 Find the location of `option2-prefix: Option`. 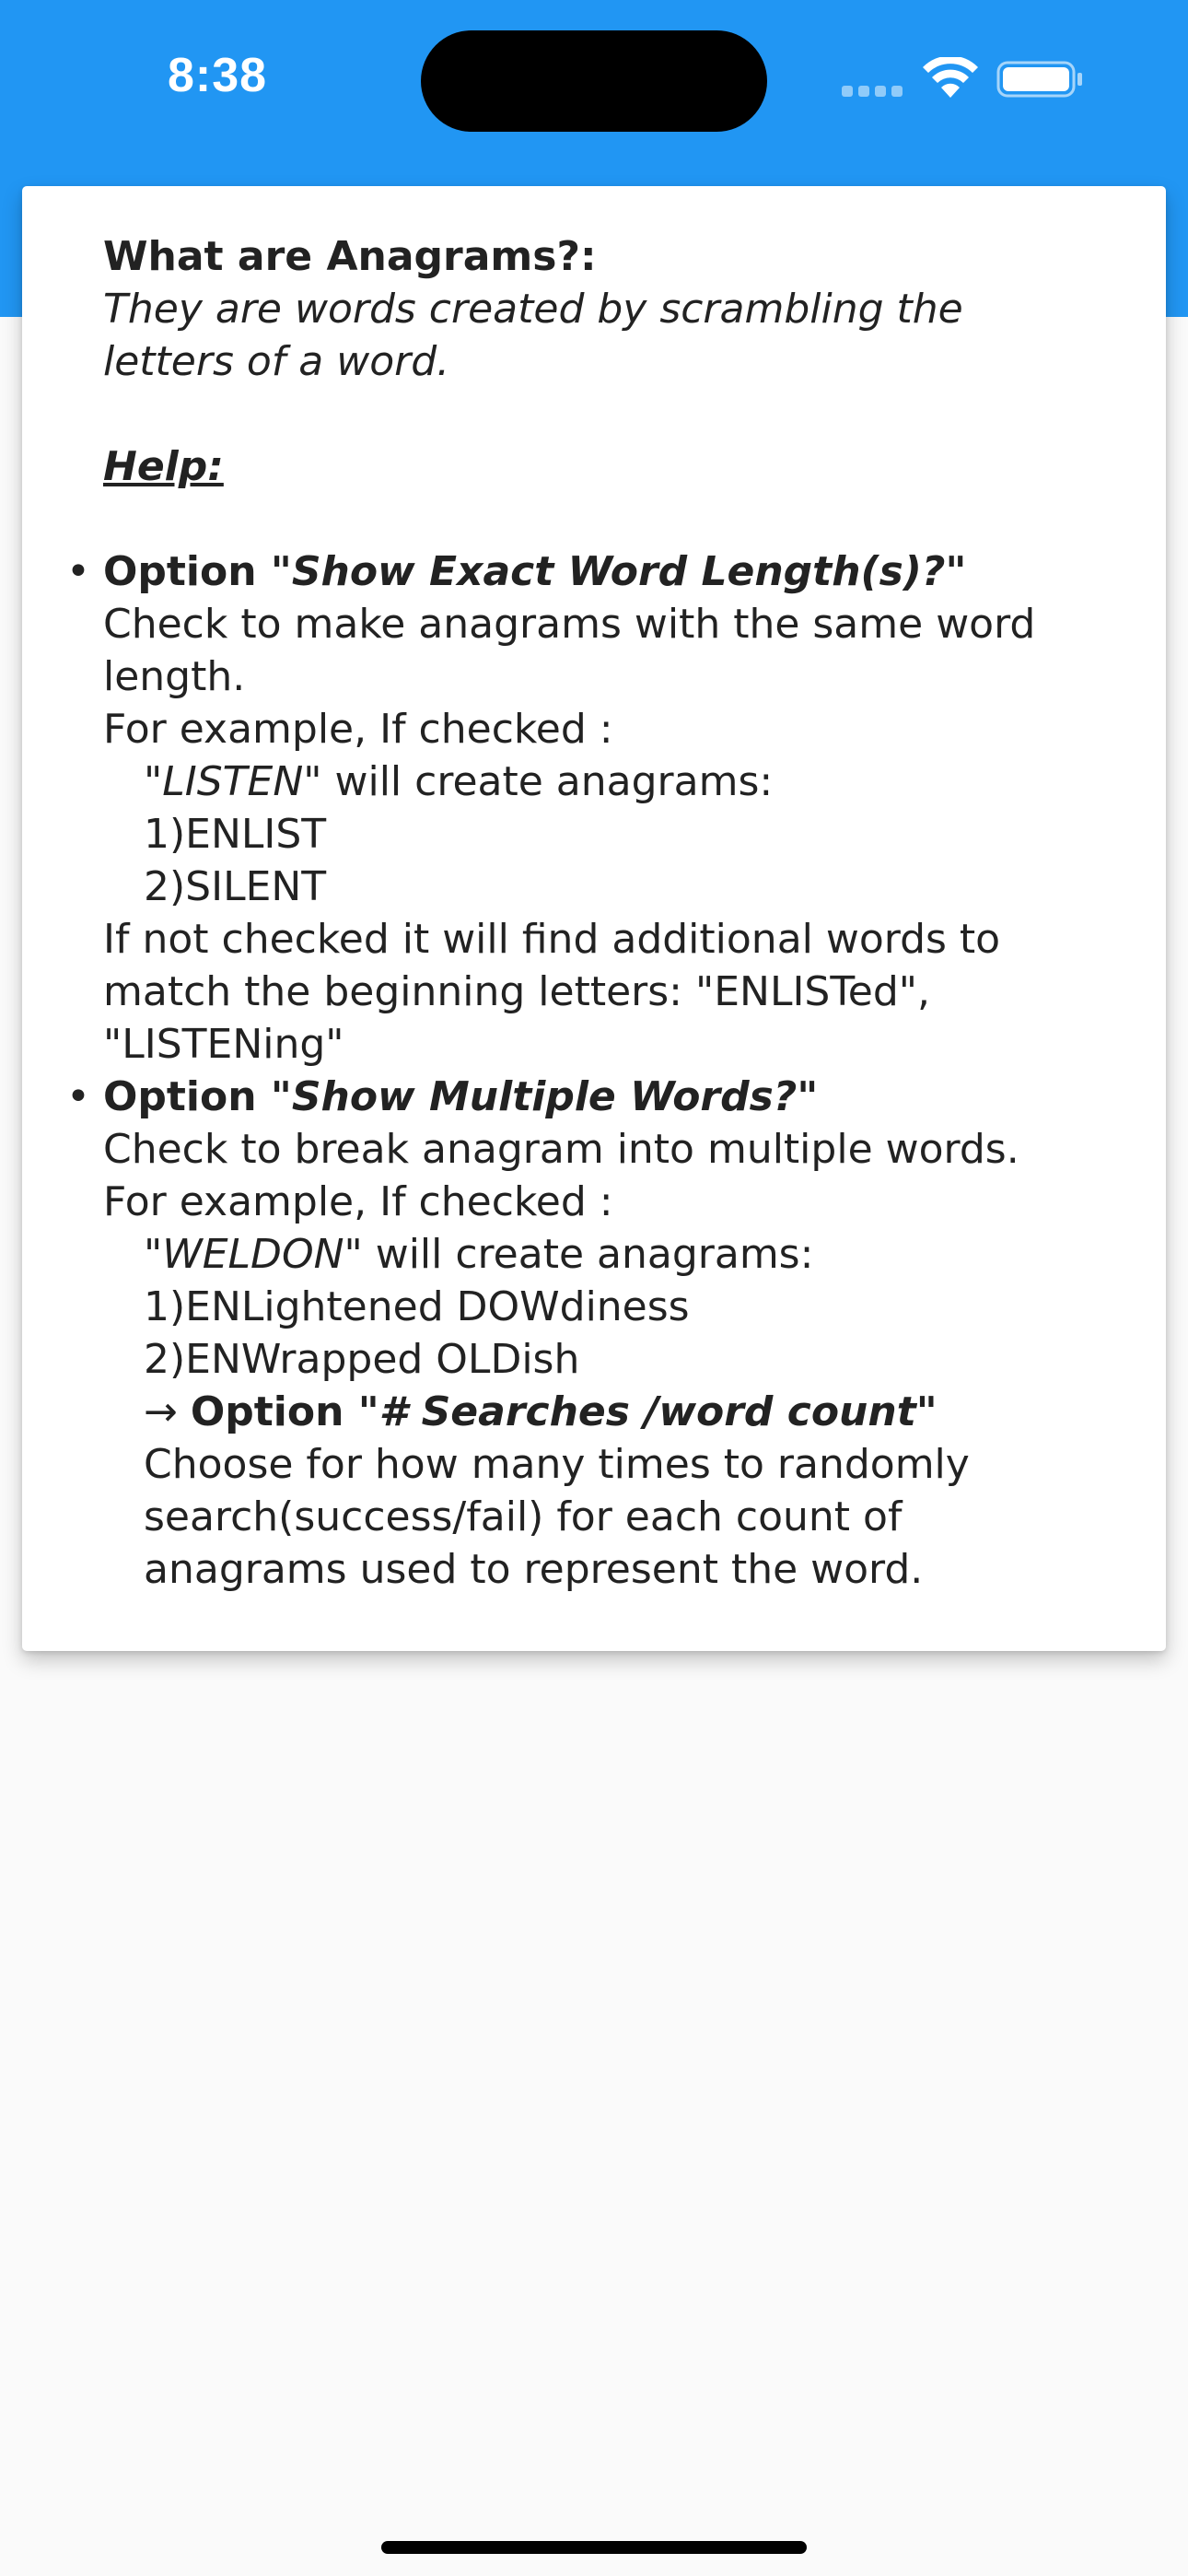

option2-prefix: Option is located at coordinates (187, 1096).